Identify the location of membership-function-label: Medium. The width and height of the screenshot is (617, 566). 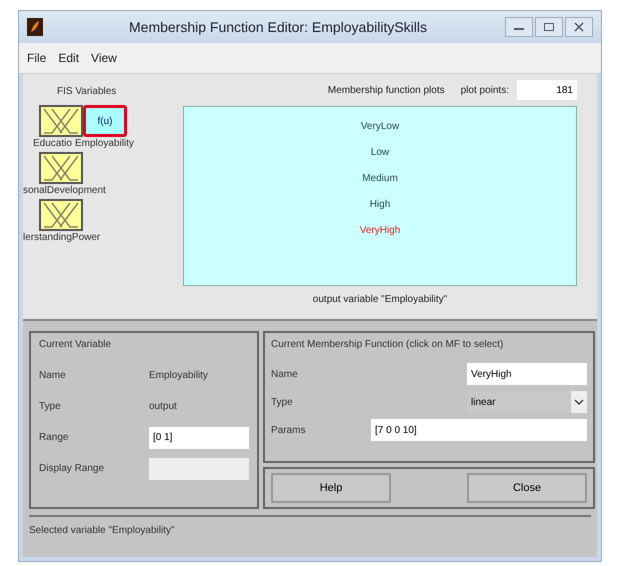
(380, 178).